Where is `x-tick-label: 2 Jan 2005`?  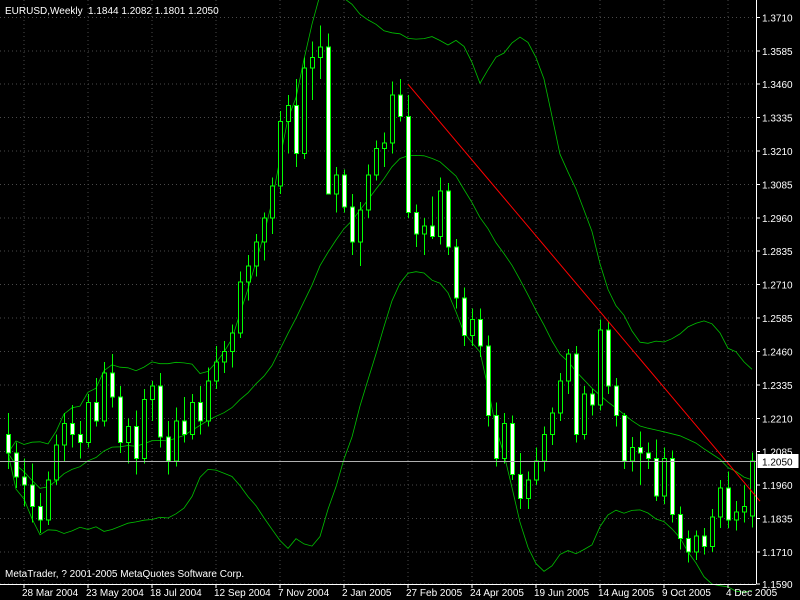
x-tick-label: 2 Jan 2005 is located at coordinates (367, 593).